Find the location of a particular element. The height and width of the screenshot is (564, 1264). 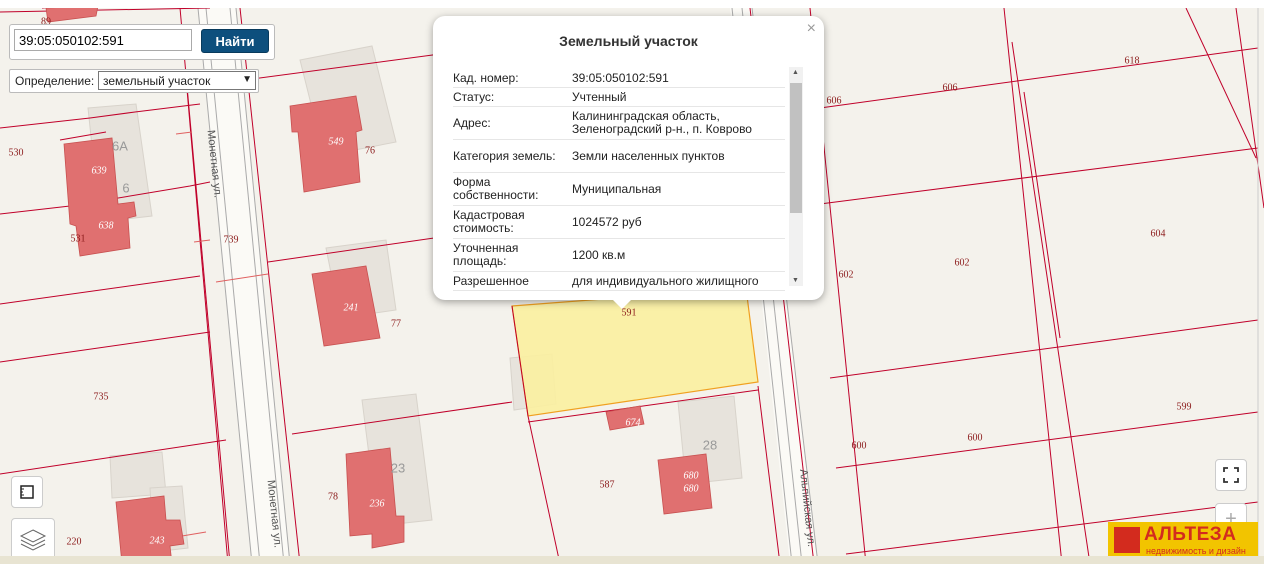

info-key: Уточненная площадь: is located at coordinates (512, 255).